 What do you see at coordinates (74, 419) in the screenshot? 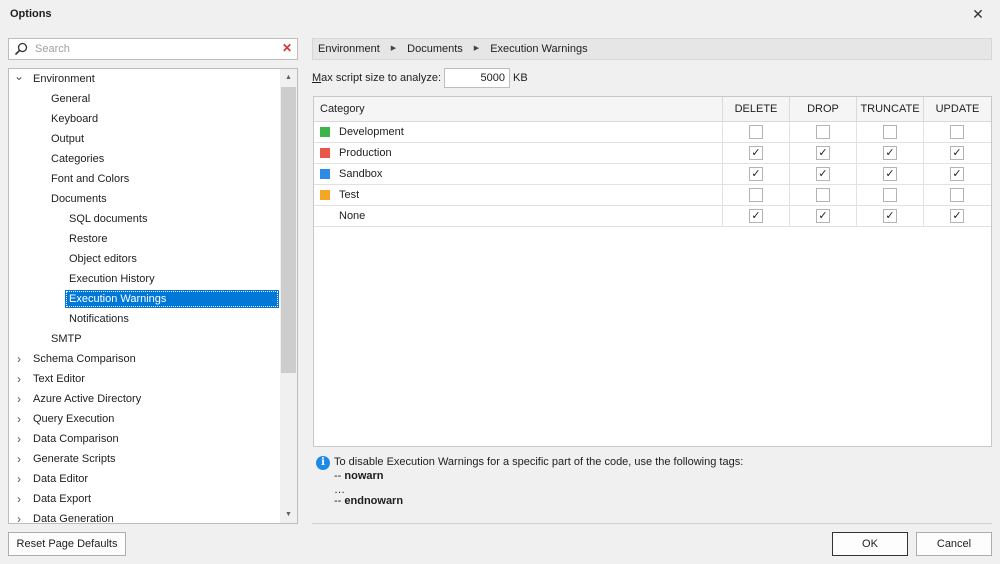
I see `tree-item-label: Query Execution` at bounding box center [74, 419].